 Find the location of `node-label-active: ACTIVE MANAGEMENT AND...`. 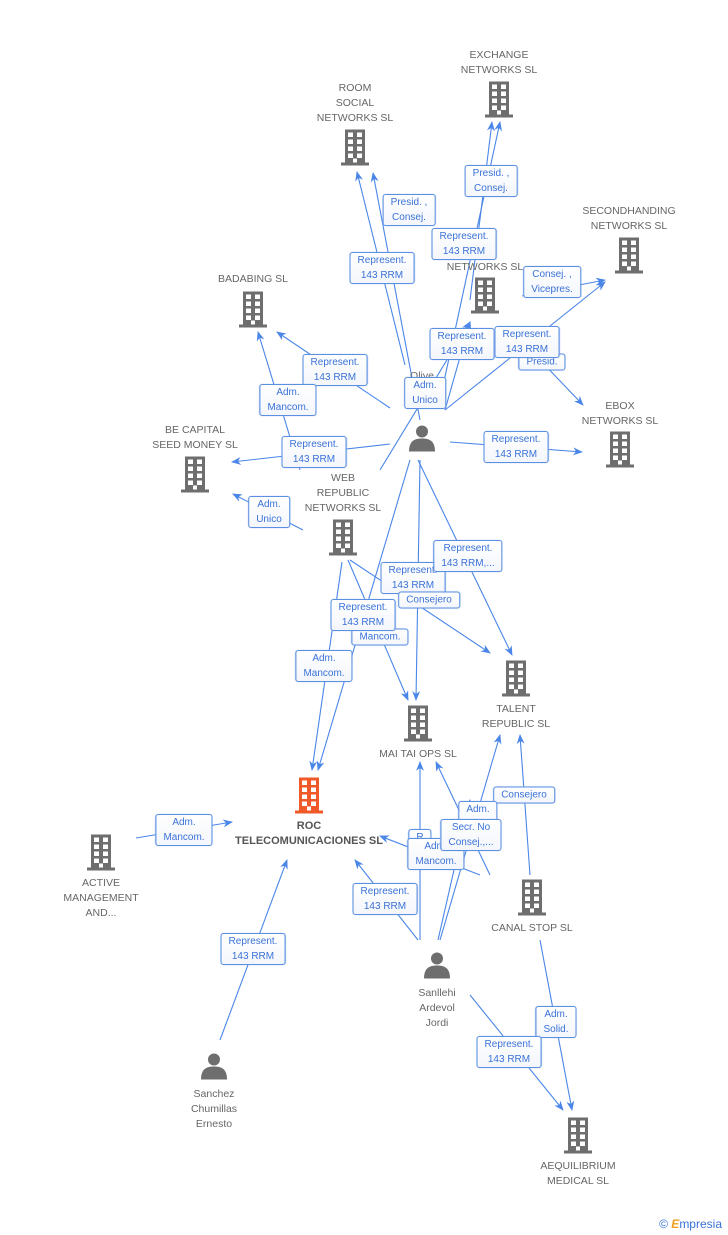

node-label-active: ACTIVE MANAGEMENT AND... is located at coordinates (100, 898).